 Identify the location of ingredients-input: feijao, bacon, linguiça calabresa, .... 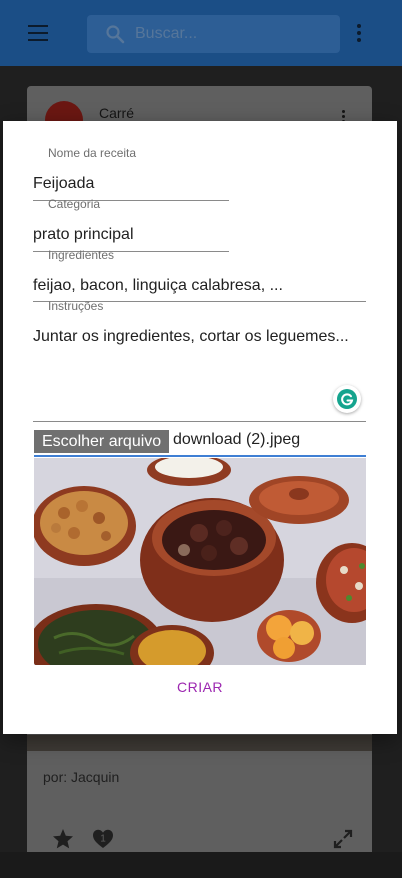
(158, 286).